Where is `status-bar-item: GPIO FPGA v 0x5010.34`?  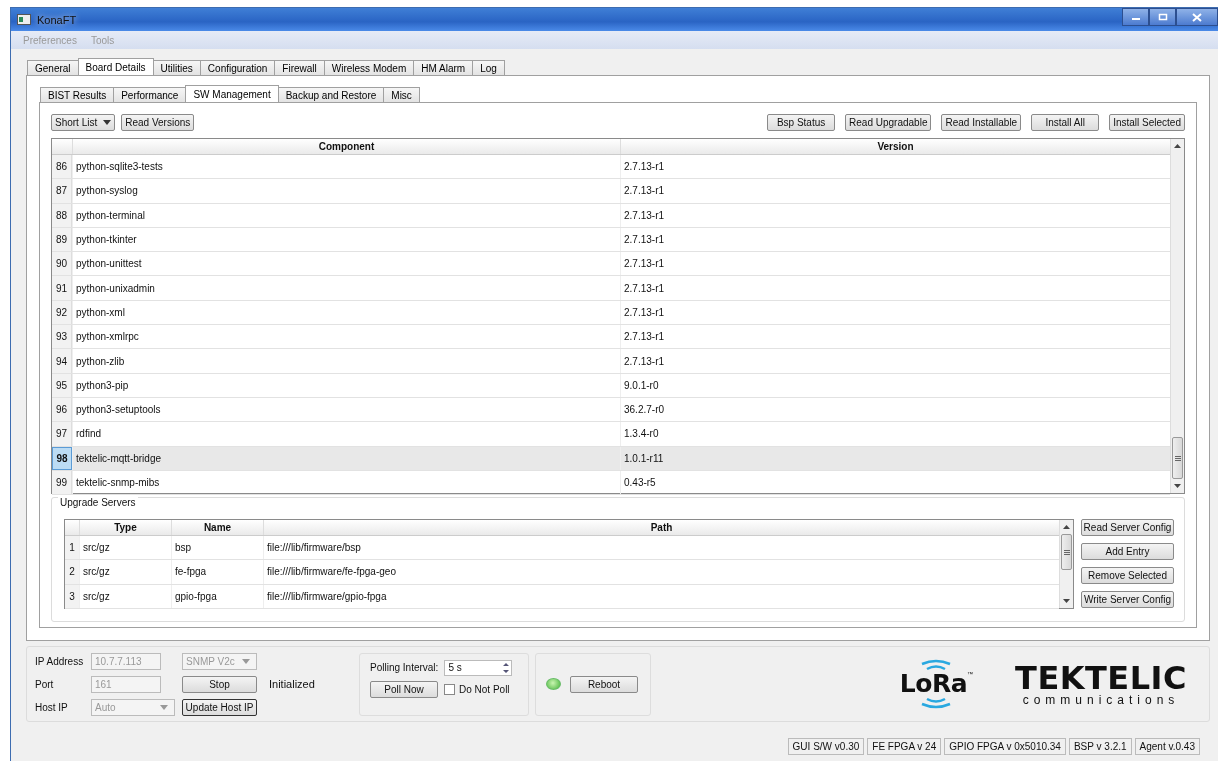 status-bar-item: GPIO FPGA v 0x5010.34 is located at coordinates (1005, 746).